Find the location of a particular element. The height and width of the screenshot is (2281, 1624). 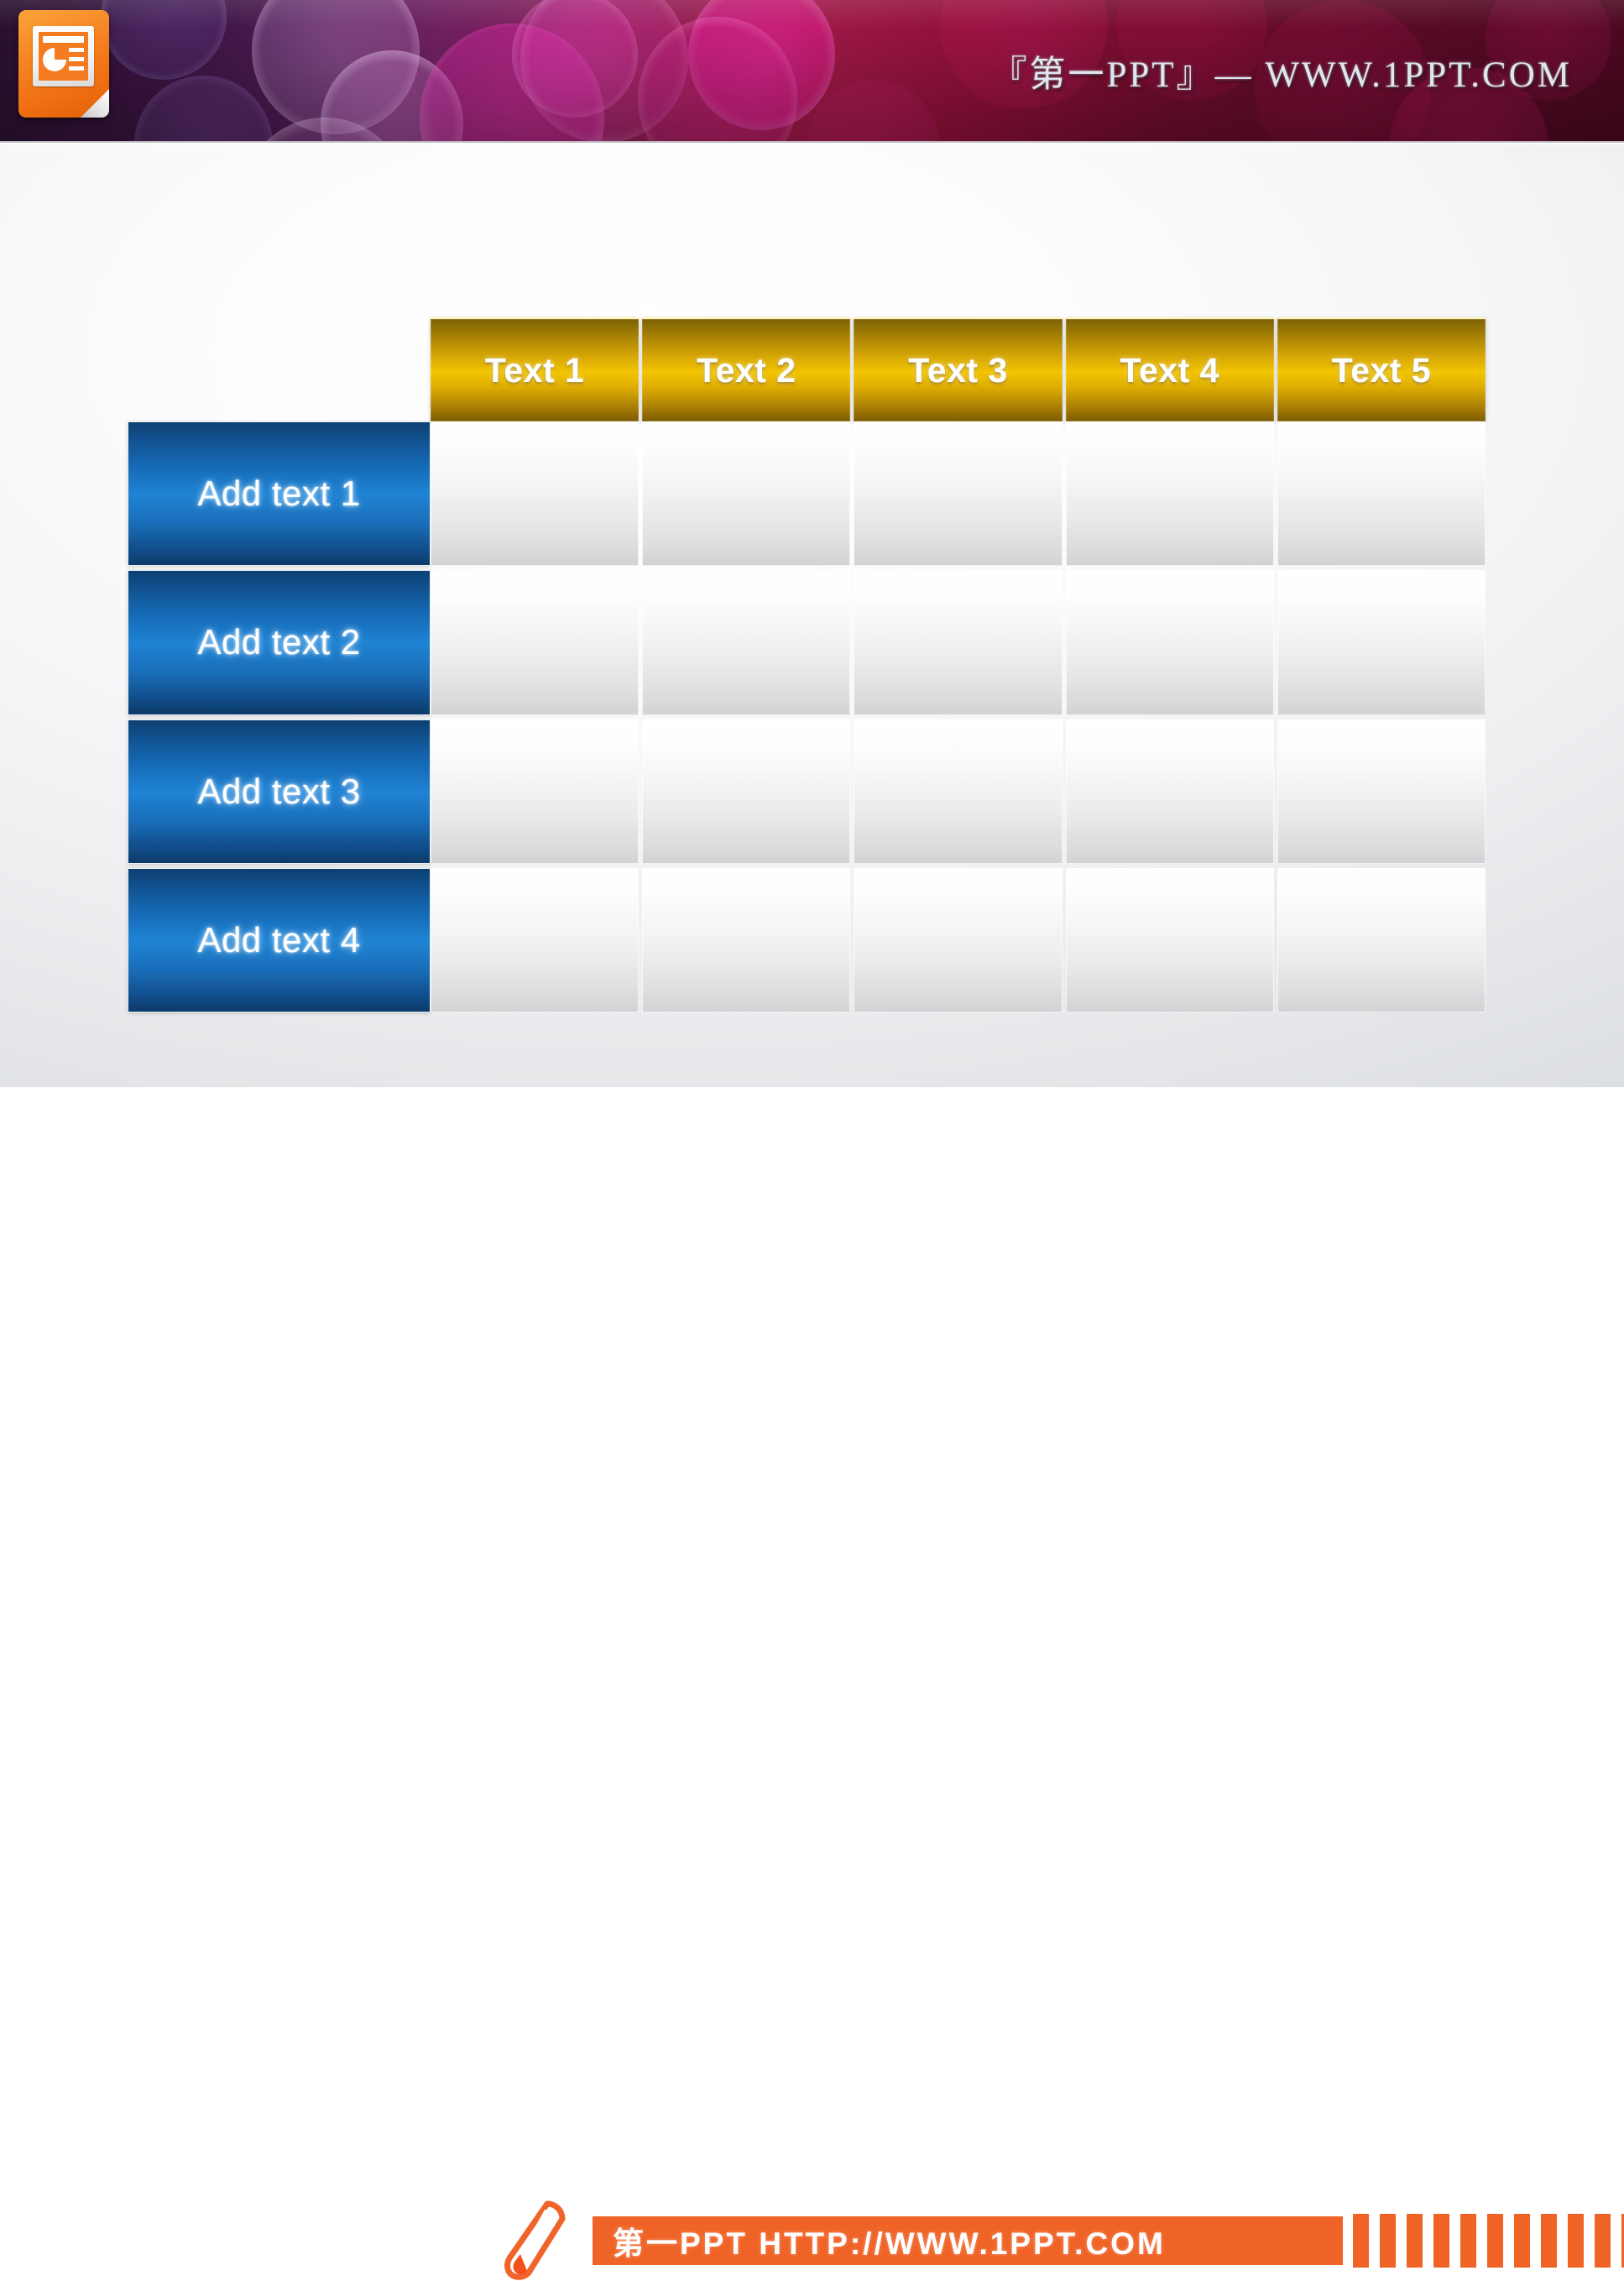

row-header-label: Add text 1 is located at coordinates (279, 493).